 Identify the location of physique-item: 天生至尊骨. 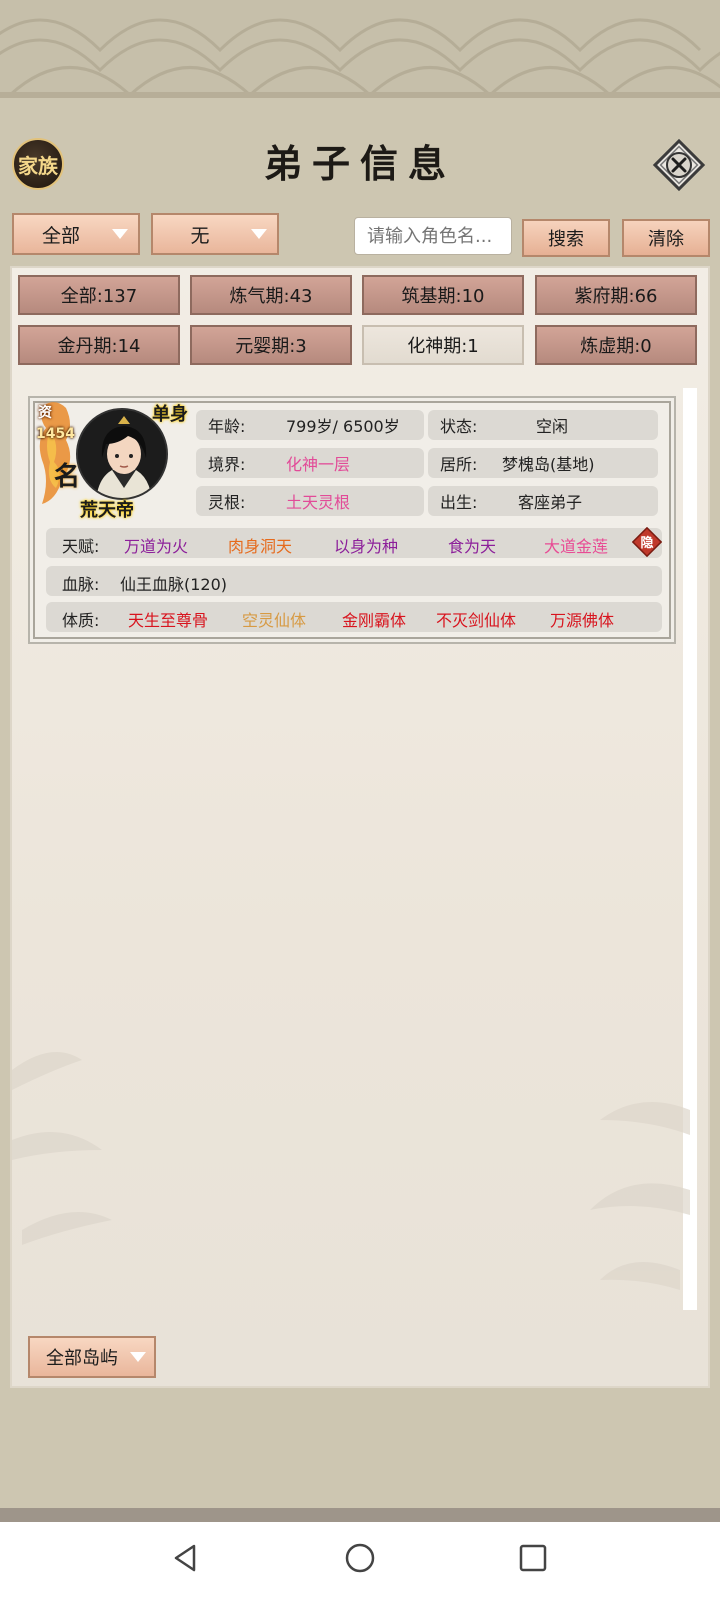
(168, 620).